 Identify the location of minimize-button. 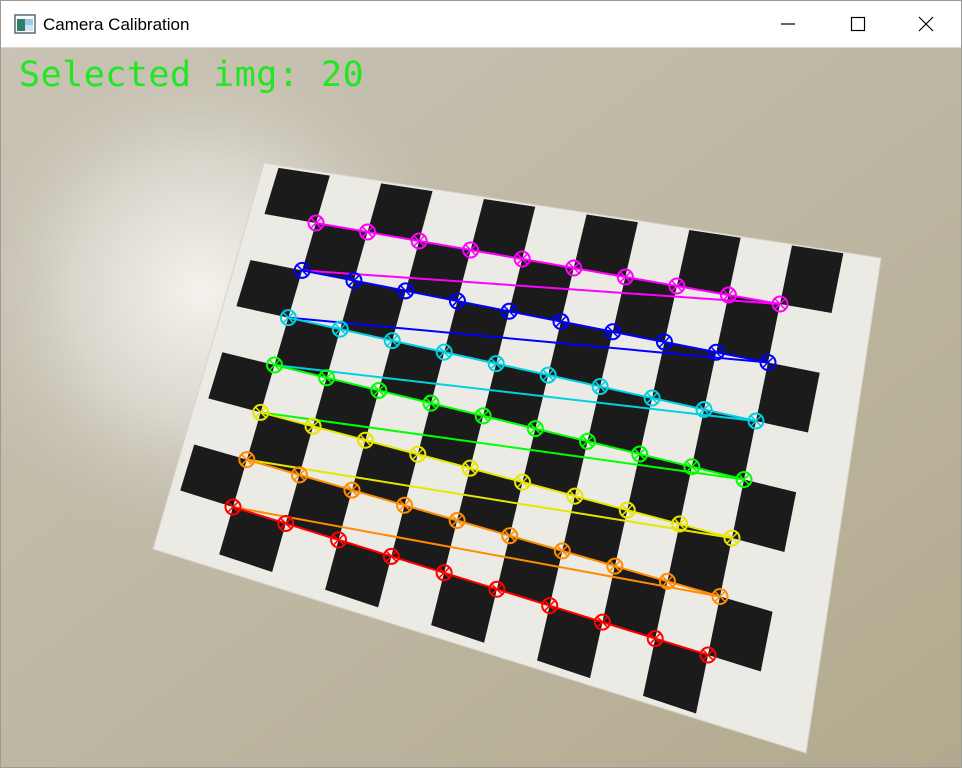
(788, 24).